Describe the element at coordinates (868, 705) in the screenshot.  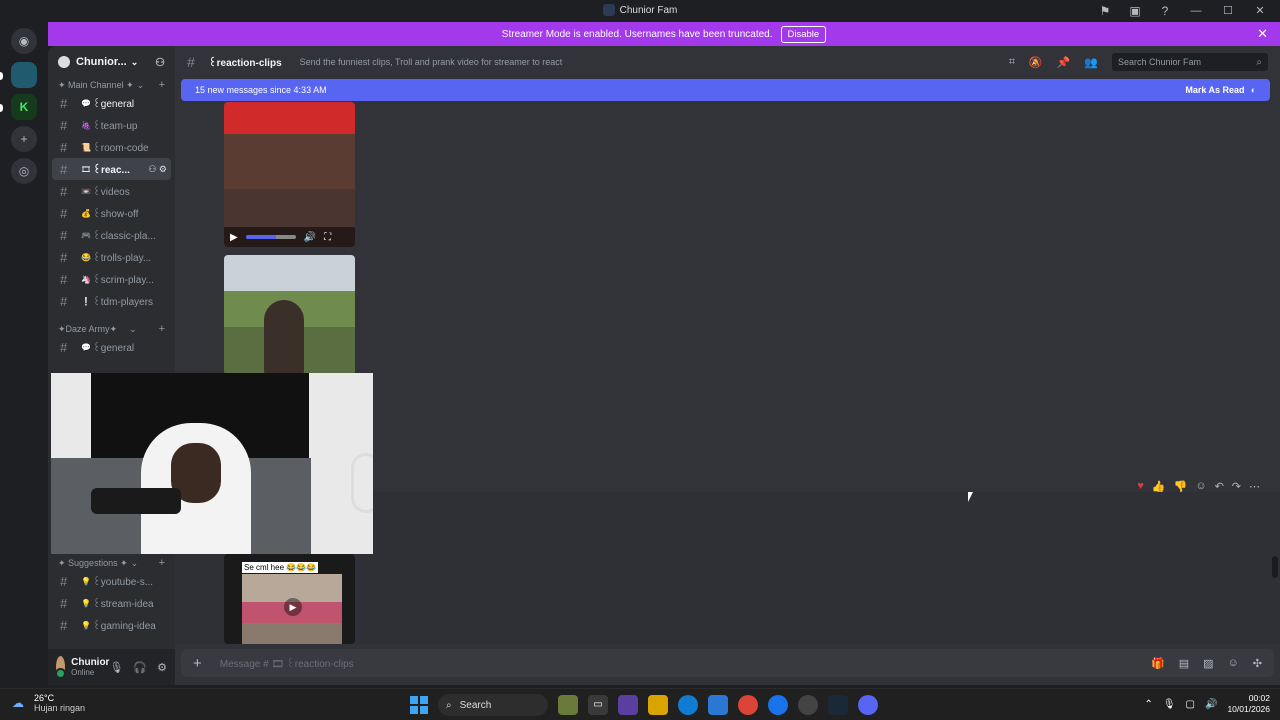
I see `discord-icon` at that location.